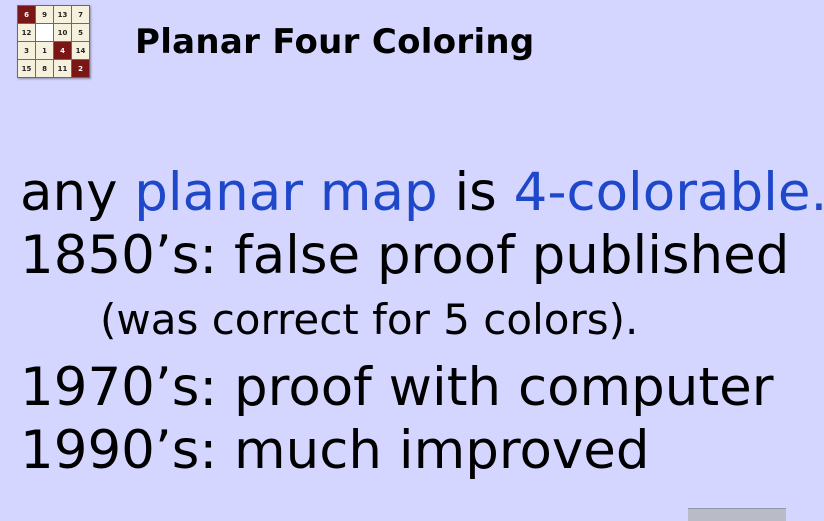  I want to click on logo-cell: 14, so click(80, 50).